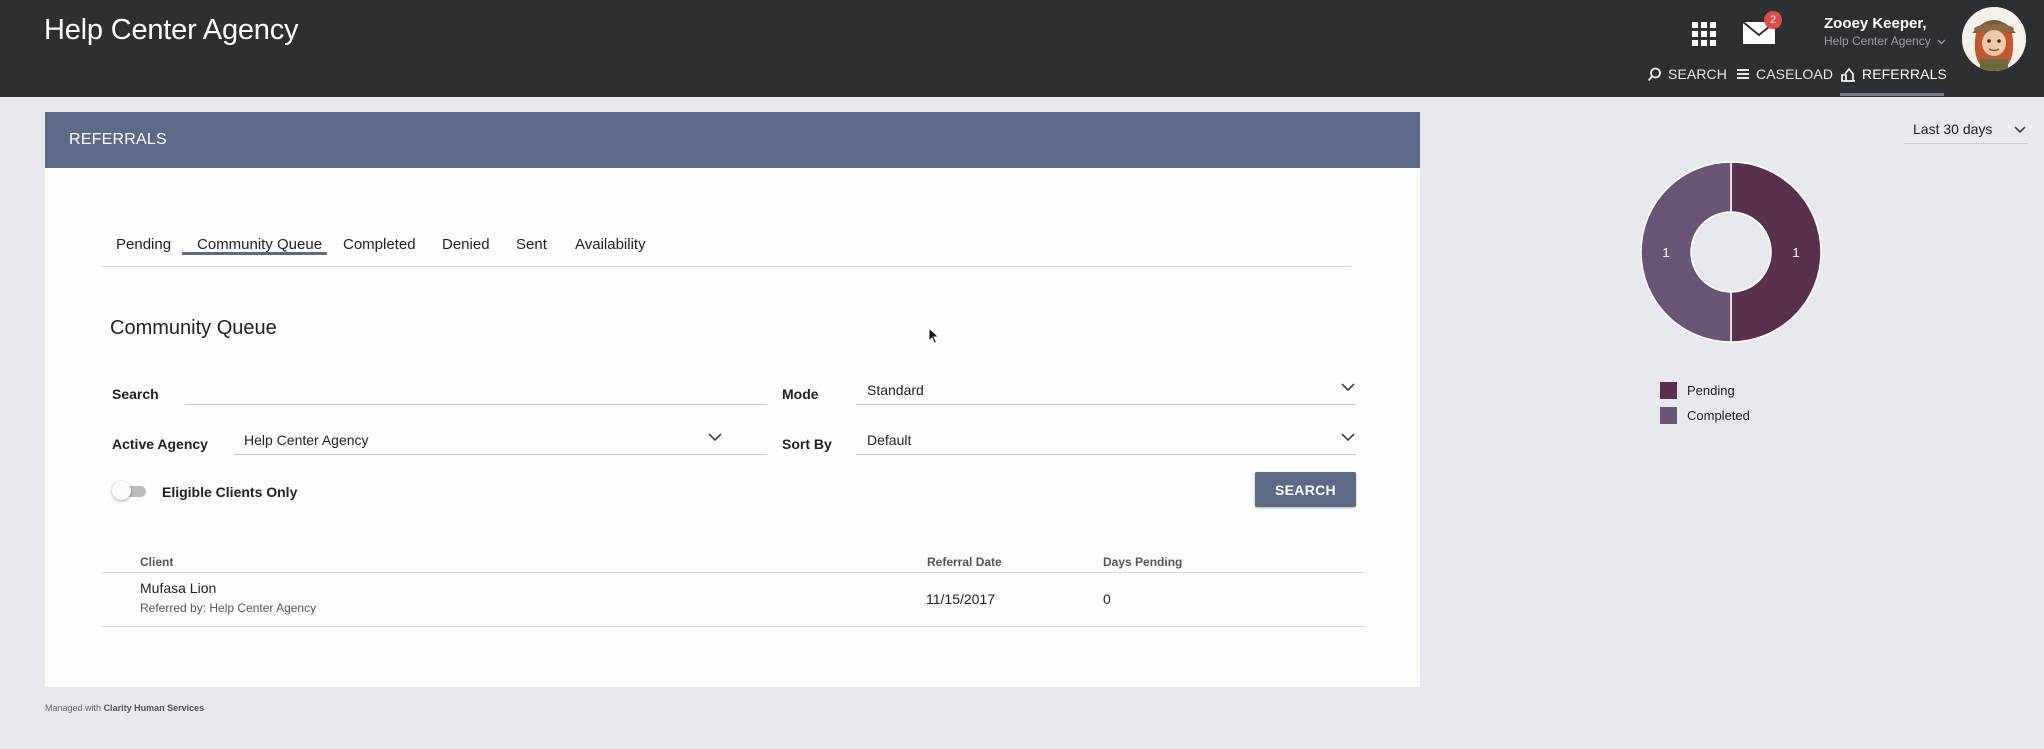  I want to click on nav-search: SEARCH, so click(1687, 74).